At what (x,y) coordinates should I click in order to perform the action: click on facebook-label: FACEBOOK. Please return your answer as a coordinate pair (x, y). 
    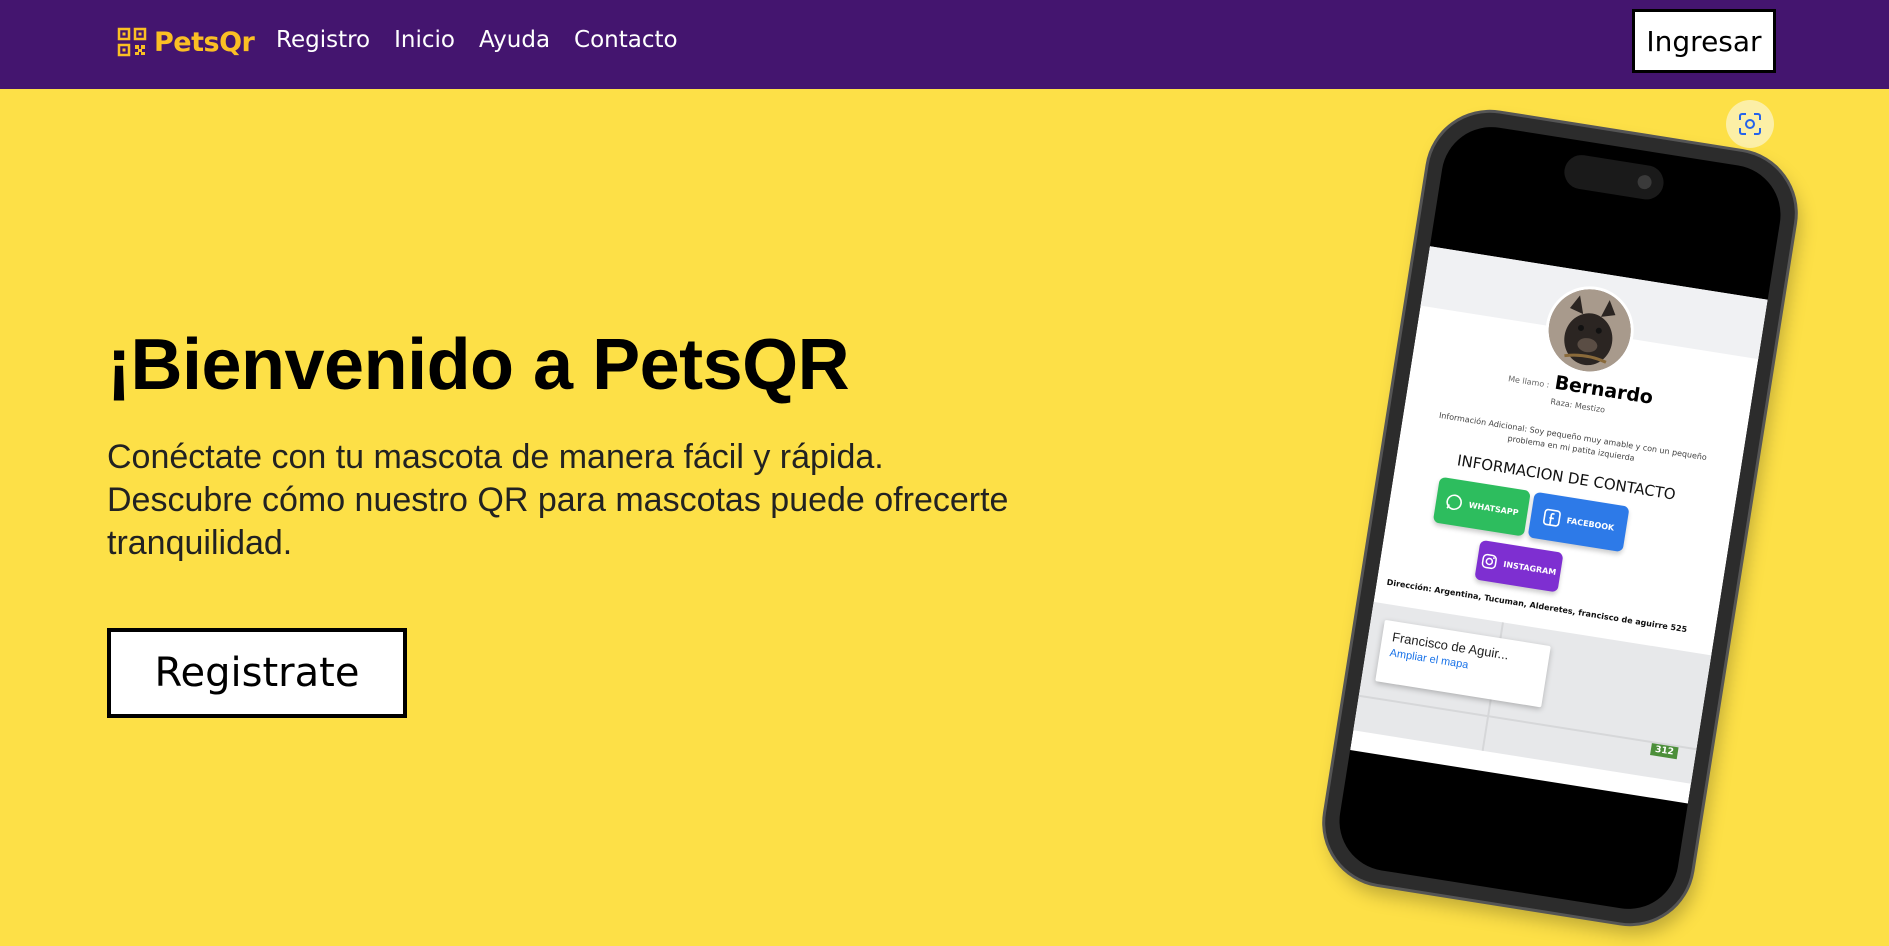
    Looking at the image, I should click on (1590, 524).